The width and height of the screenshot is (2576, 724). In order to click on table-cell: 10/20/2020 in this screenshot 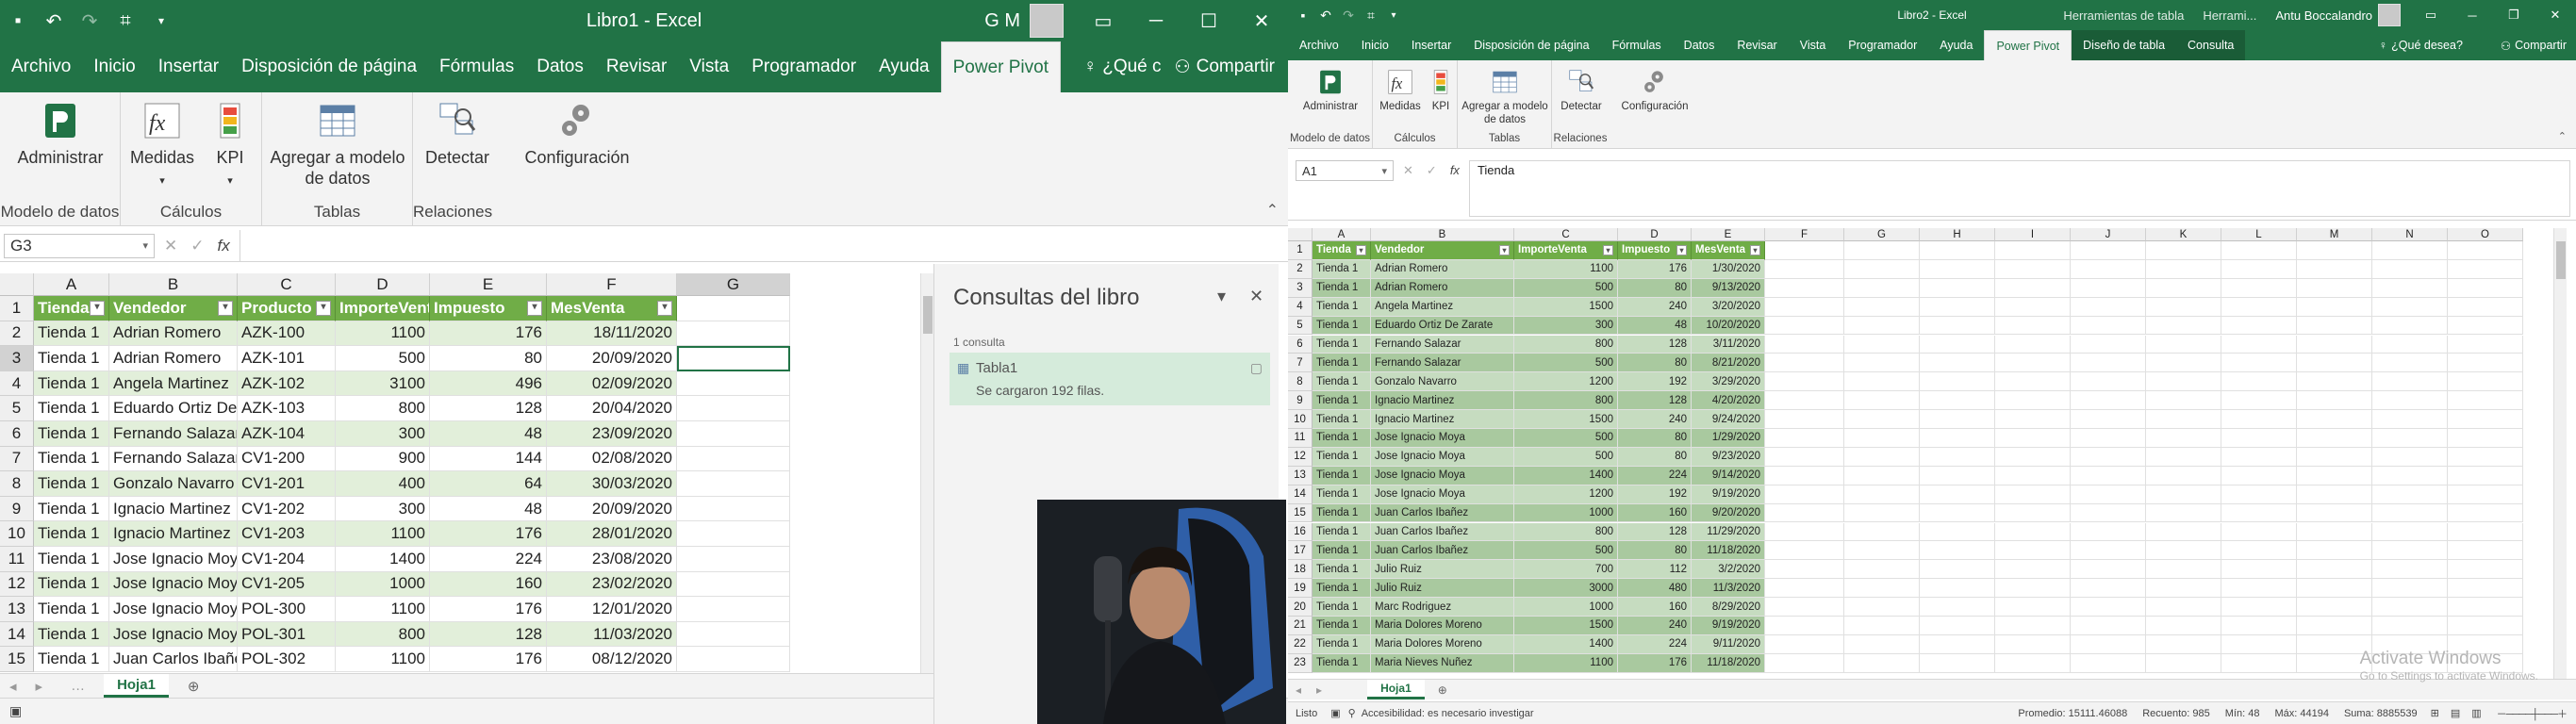, I will do `click(1728, 326)`.